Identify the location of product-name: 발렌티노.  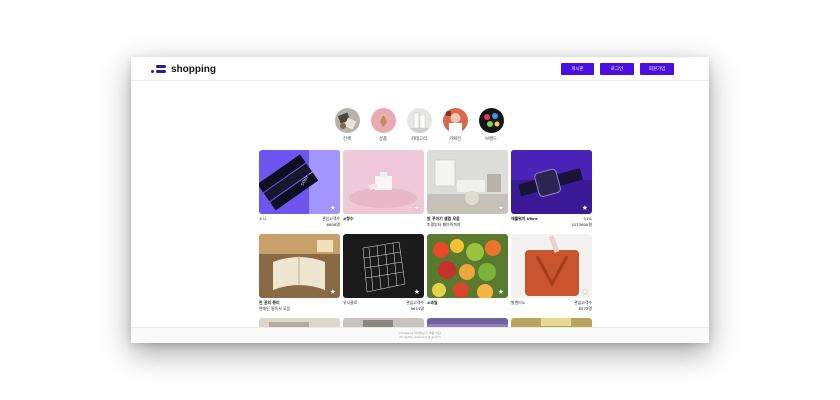
(518, 302).